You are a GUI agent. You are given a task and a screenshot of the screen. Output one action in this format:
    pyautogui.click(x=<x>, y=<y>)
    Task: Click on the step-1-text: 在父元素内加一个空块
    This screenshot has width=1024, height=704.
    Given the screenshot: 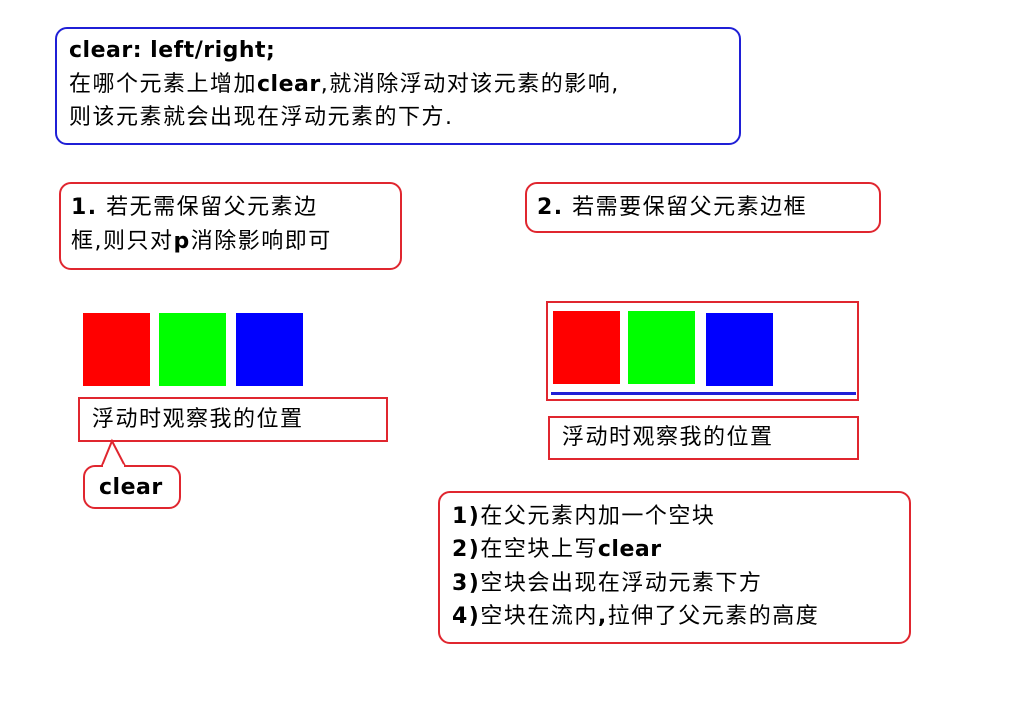 What is the action you would take?
    pyautogui.click(x=598, y=516)
    